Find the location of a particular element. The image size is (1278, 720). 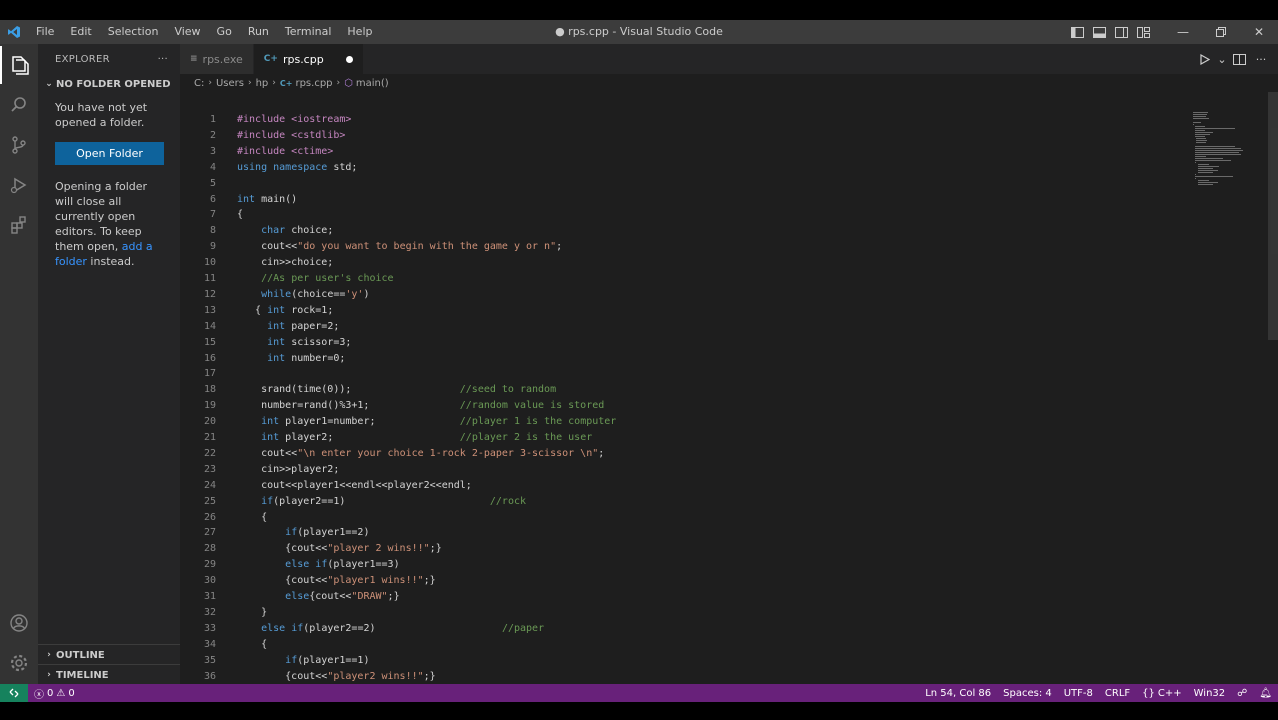

settings-gear-icon is located at coordinates (19, 663).